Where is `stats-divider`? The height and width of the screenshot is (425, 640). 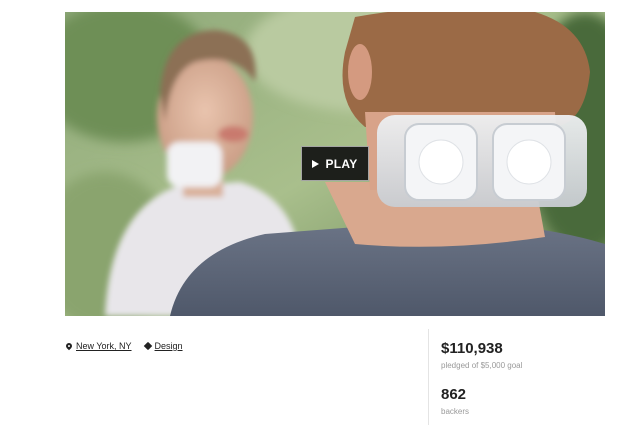 stats-divider is located at coordinates (428, 377).